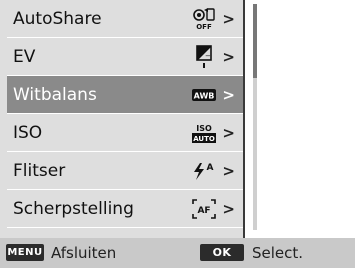  What do you see at coordinates (255, 117) in the screenshot?
I see `menu-scrollbar` at bounding box center [255, 117].